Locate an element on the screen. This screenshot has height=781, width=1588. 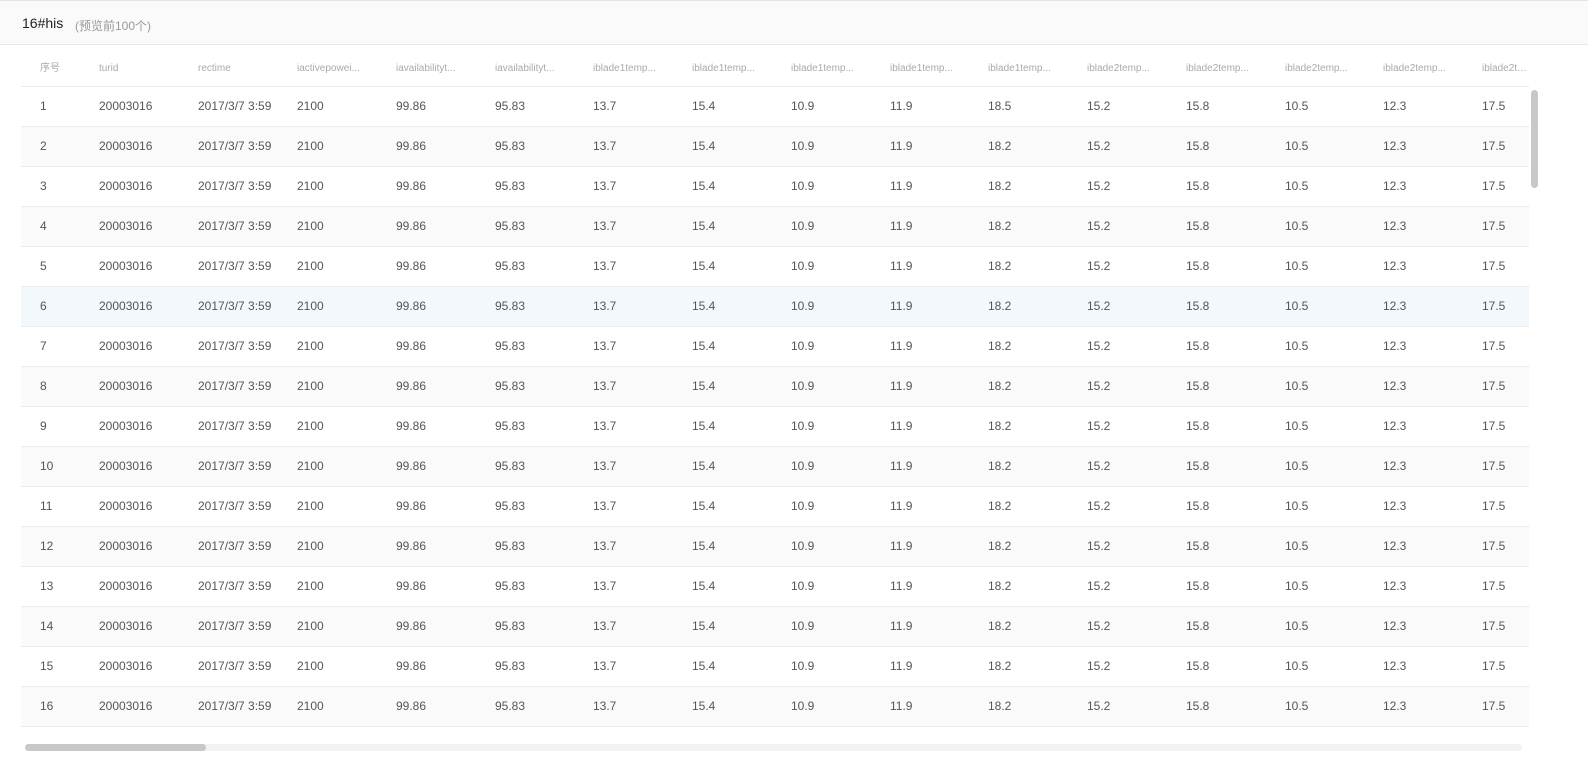
table-cell: 16 is located at coordinates (47, 706).